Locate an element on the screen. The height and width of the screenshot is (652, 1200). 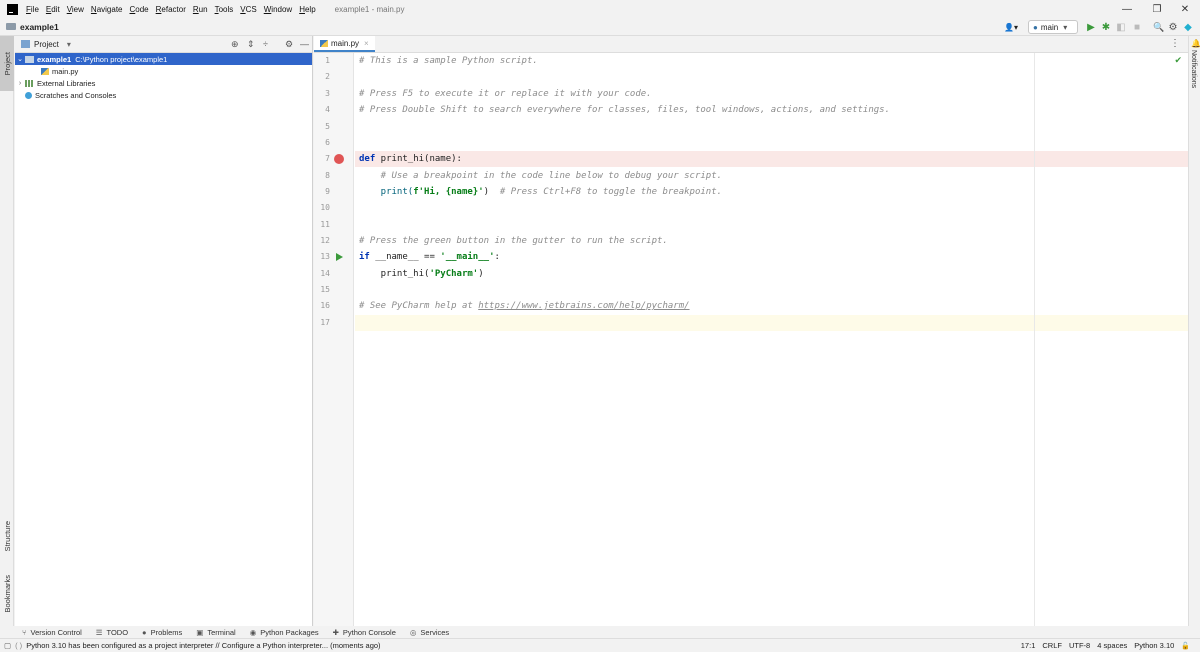
project-tool-tab: Project is located at coordinates (7, 63).